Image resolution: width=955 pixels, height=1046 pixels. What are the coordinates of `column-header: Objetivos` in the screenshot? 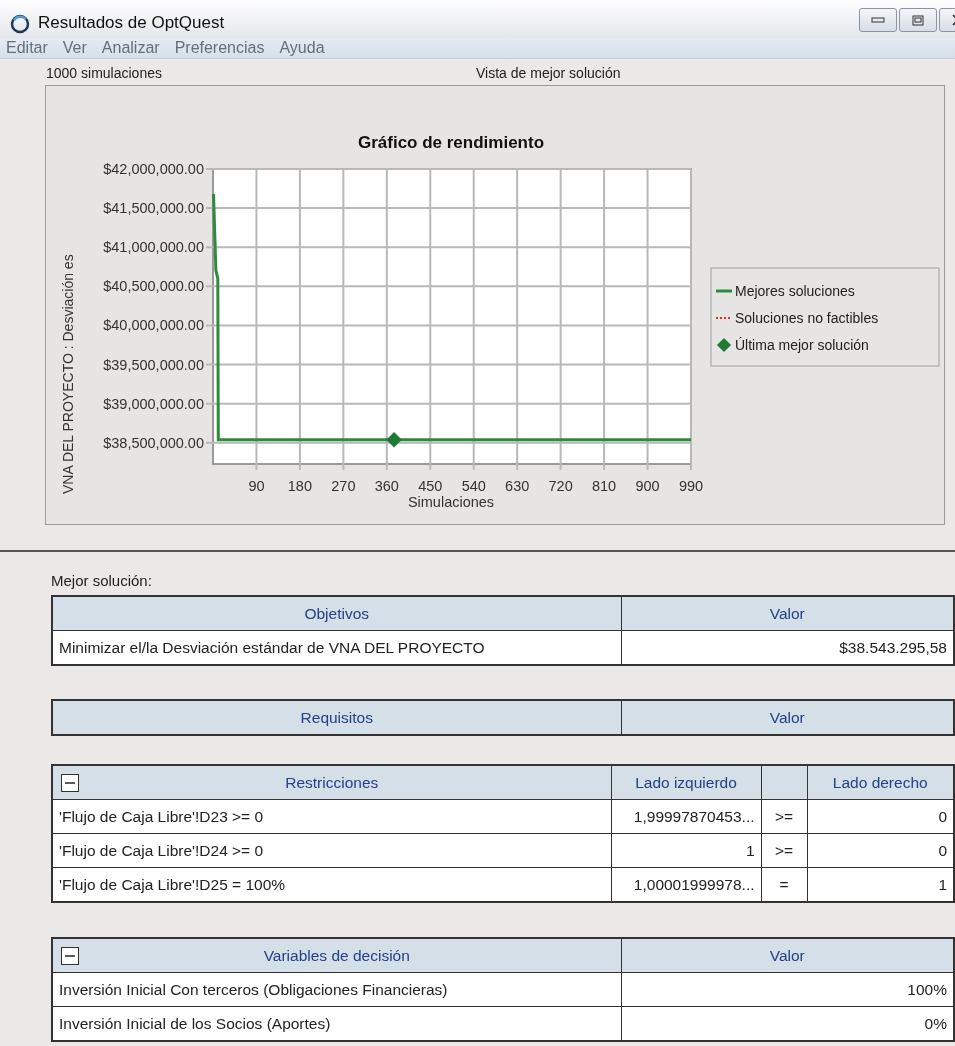 It's located at (336, 613).